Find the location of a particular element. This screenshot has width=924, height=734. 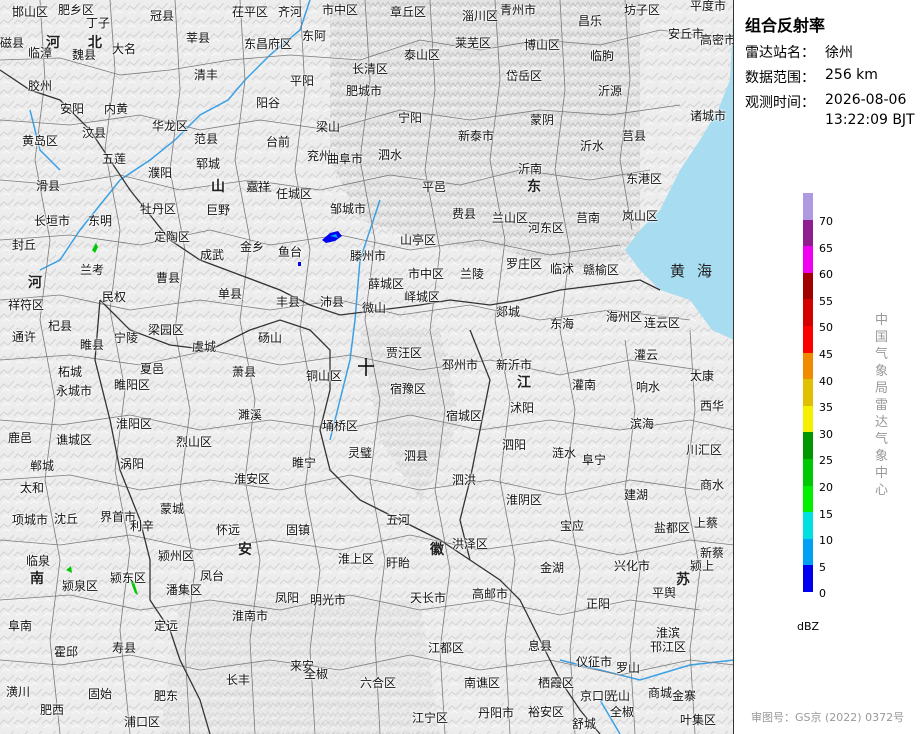

place-label: 谯城区 is located at coordinates (74, 440).